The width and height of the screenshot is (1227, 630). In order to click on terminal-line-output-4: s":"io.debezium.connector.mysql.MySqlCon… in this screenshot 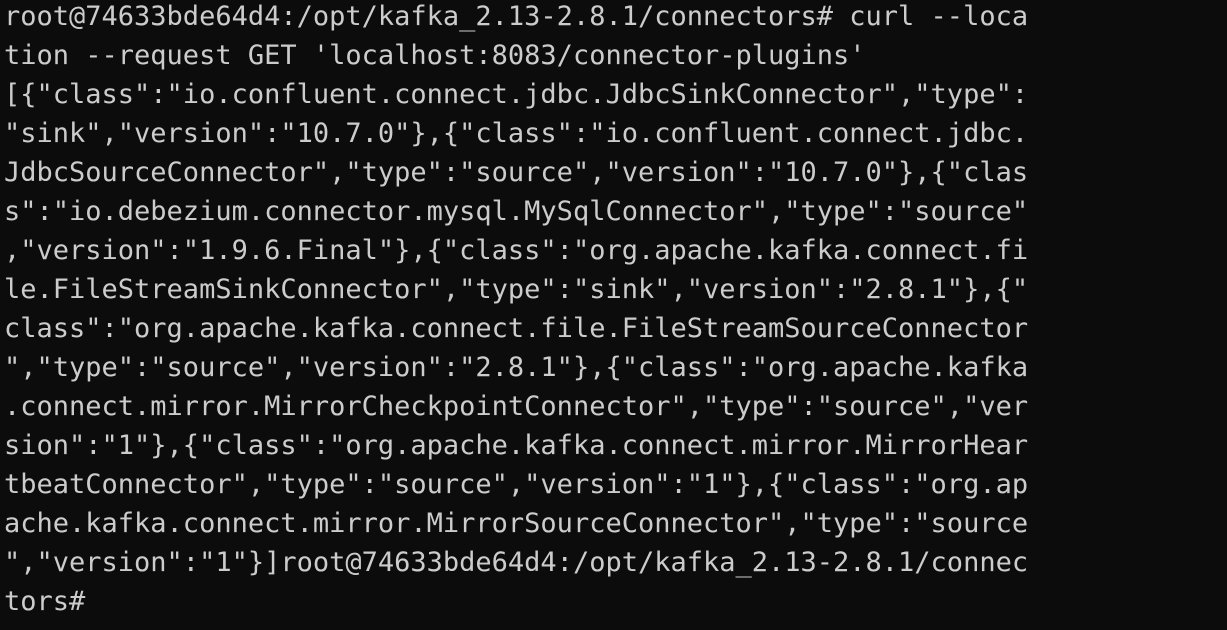, I will do `click(516, 211)`.